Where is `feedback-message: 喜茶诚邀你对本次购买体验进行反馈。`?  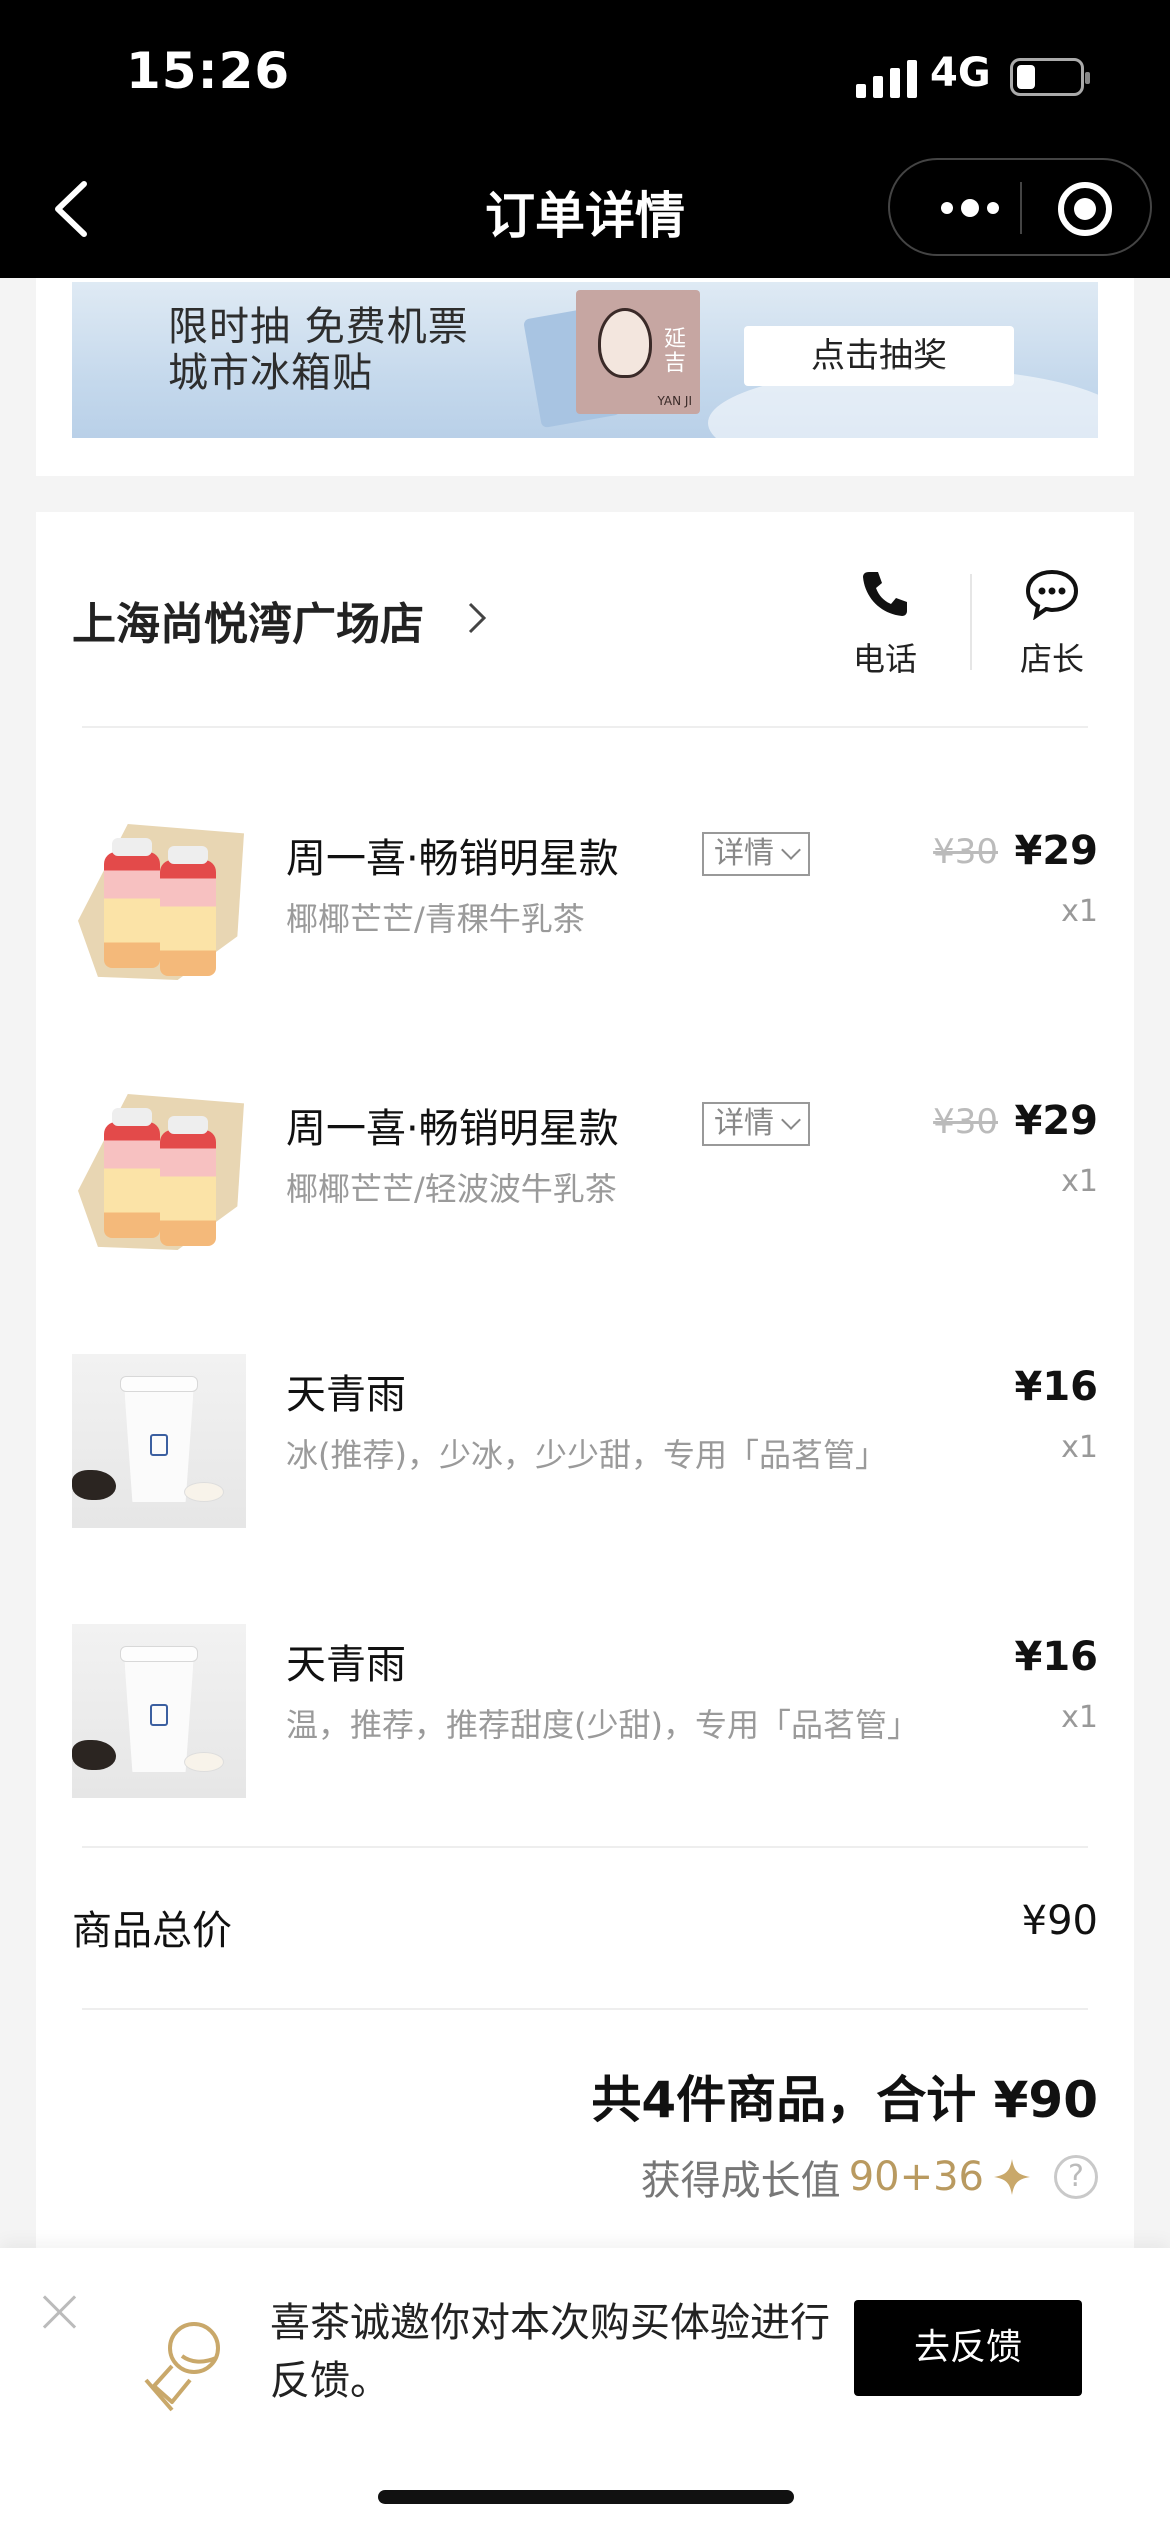
feedback-message: 喜茶诚邀你对本次购买体验进行反馈。 is located at coordinates (550, 2352).